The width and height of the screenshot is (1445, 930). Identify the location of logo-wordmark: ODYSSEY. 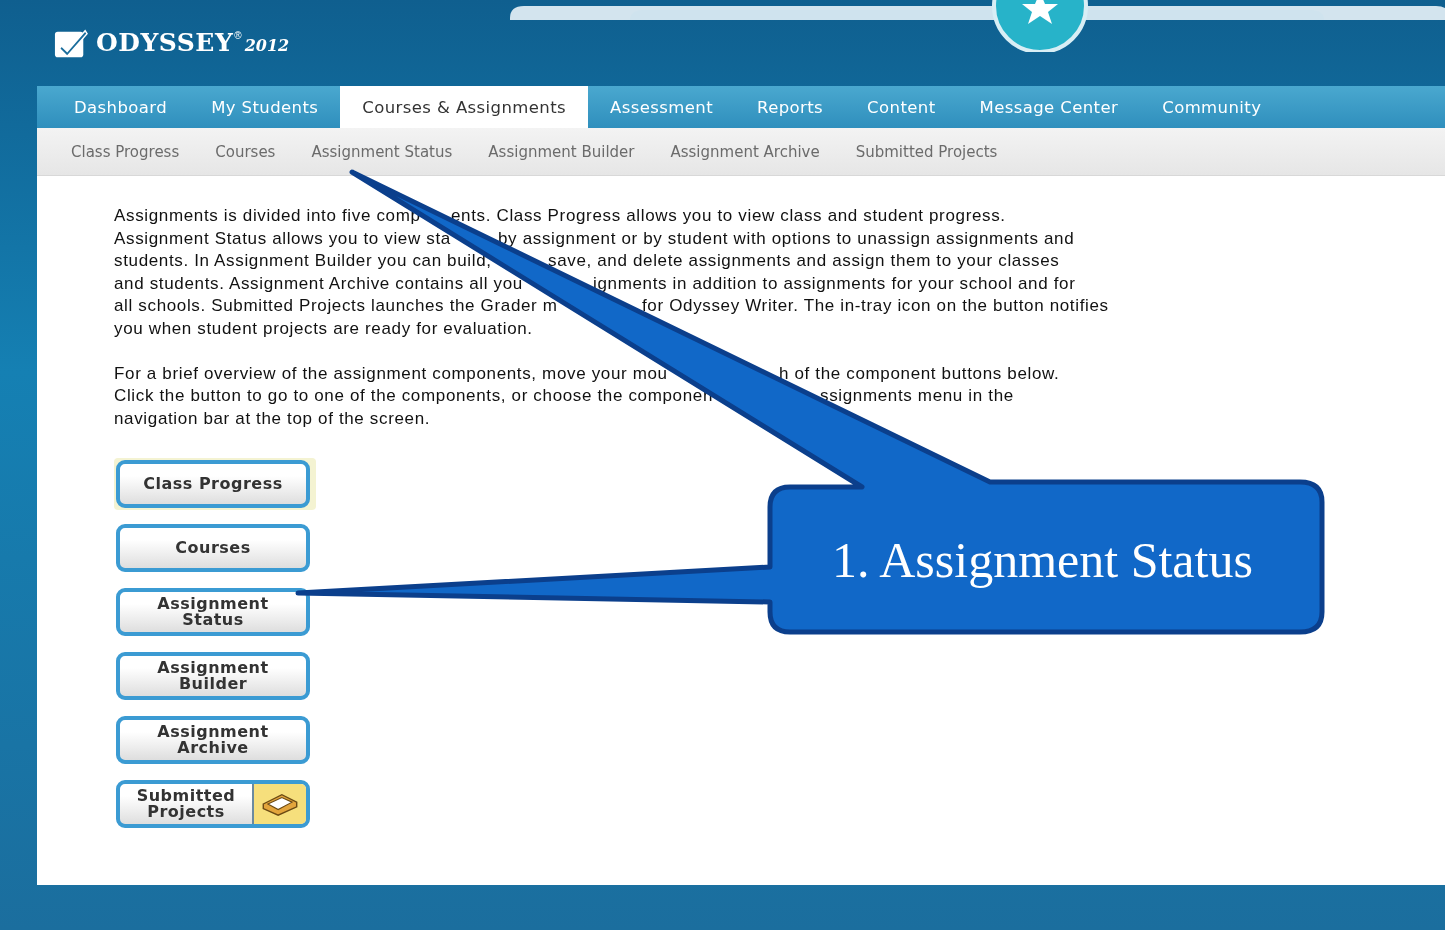
(165, 42).